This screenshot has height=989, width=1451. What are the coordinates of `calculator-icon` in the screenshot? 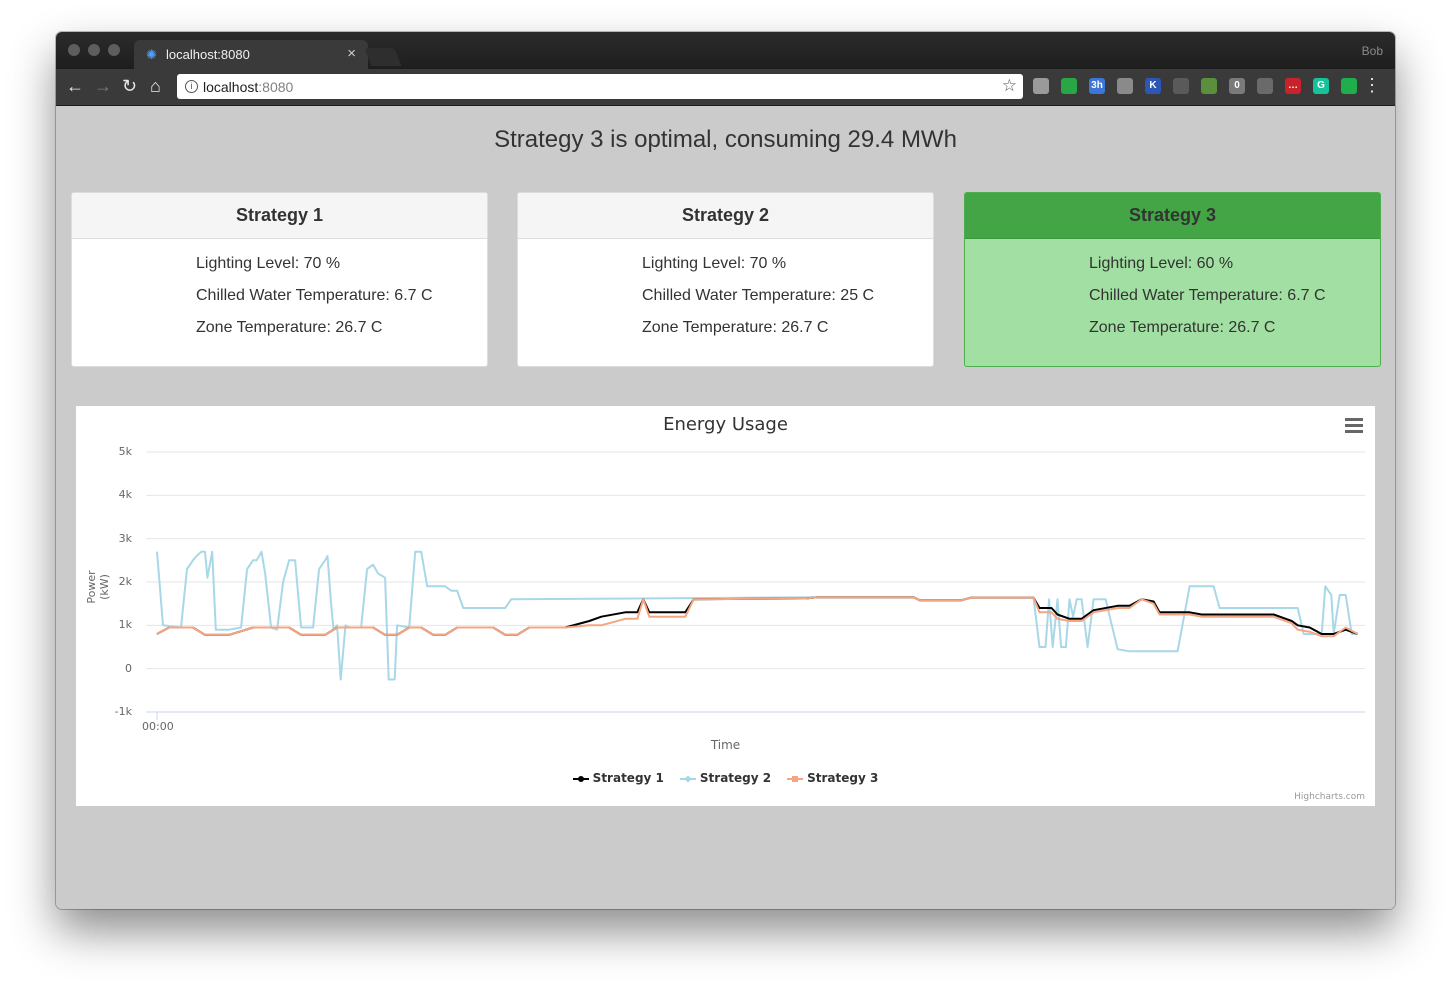 It's located at (1125, 86).